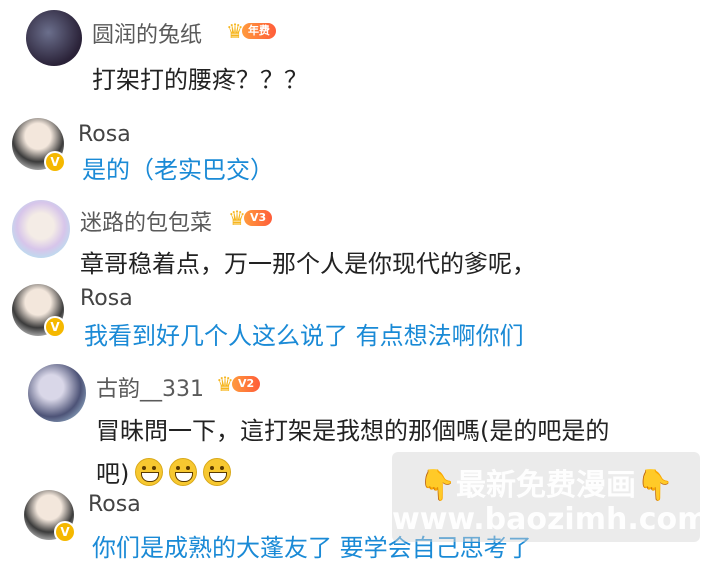 This screenshot has width=720, height=563. I want to click on watermark-url: www.baozimh.com, so click(550, 519).